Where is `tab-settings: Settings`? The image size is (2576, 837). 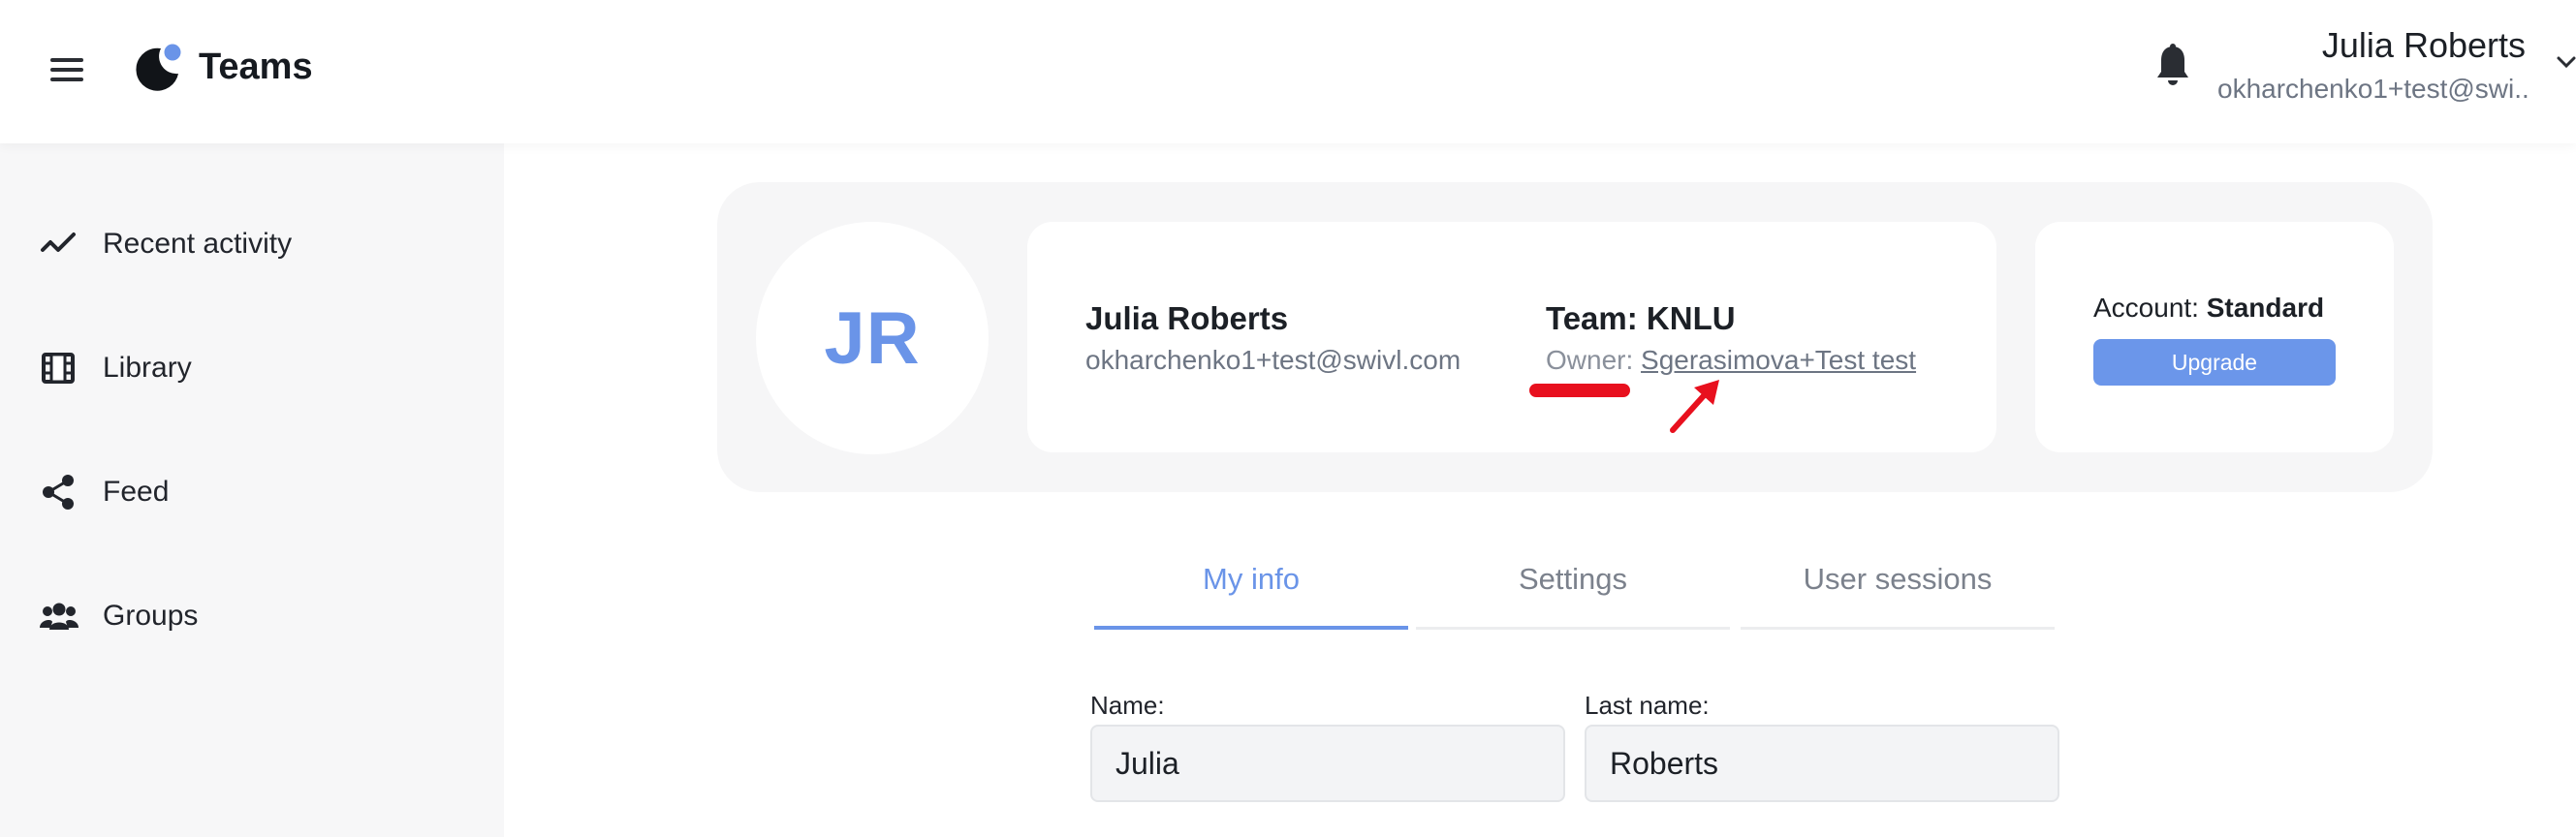
tab-settings: Settings is located at coordinates (1573, 586).